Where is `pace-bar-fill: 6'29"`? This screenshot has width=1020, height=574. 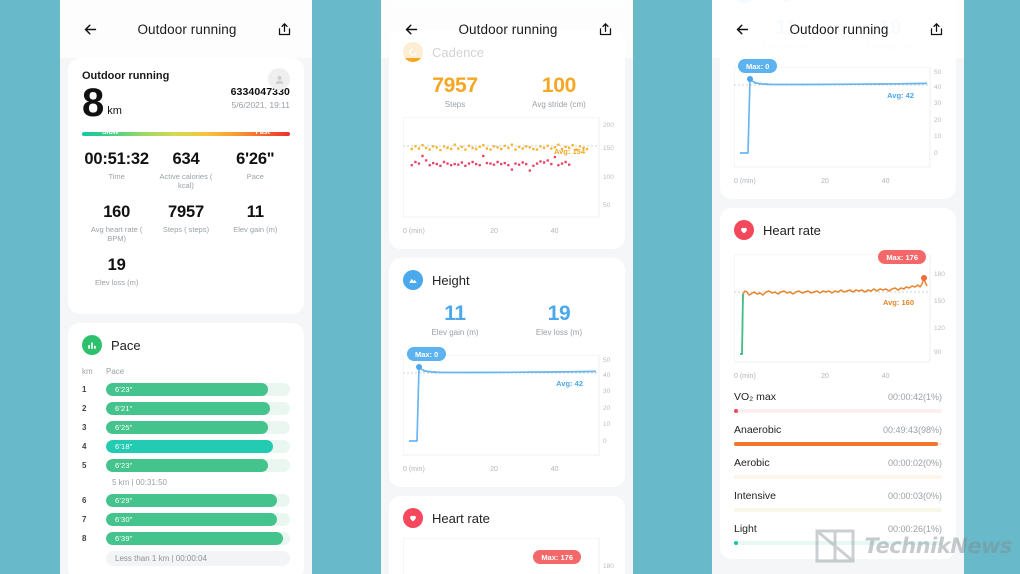 pace-bar-fill: 6'29" is located at coordinates (192, 500).